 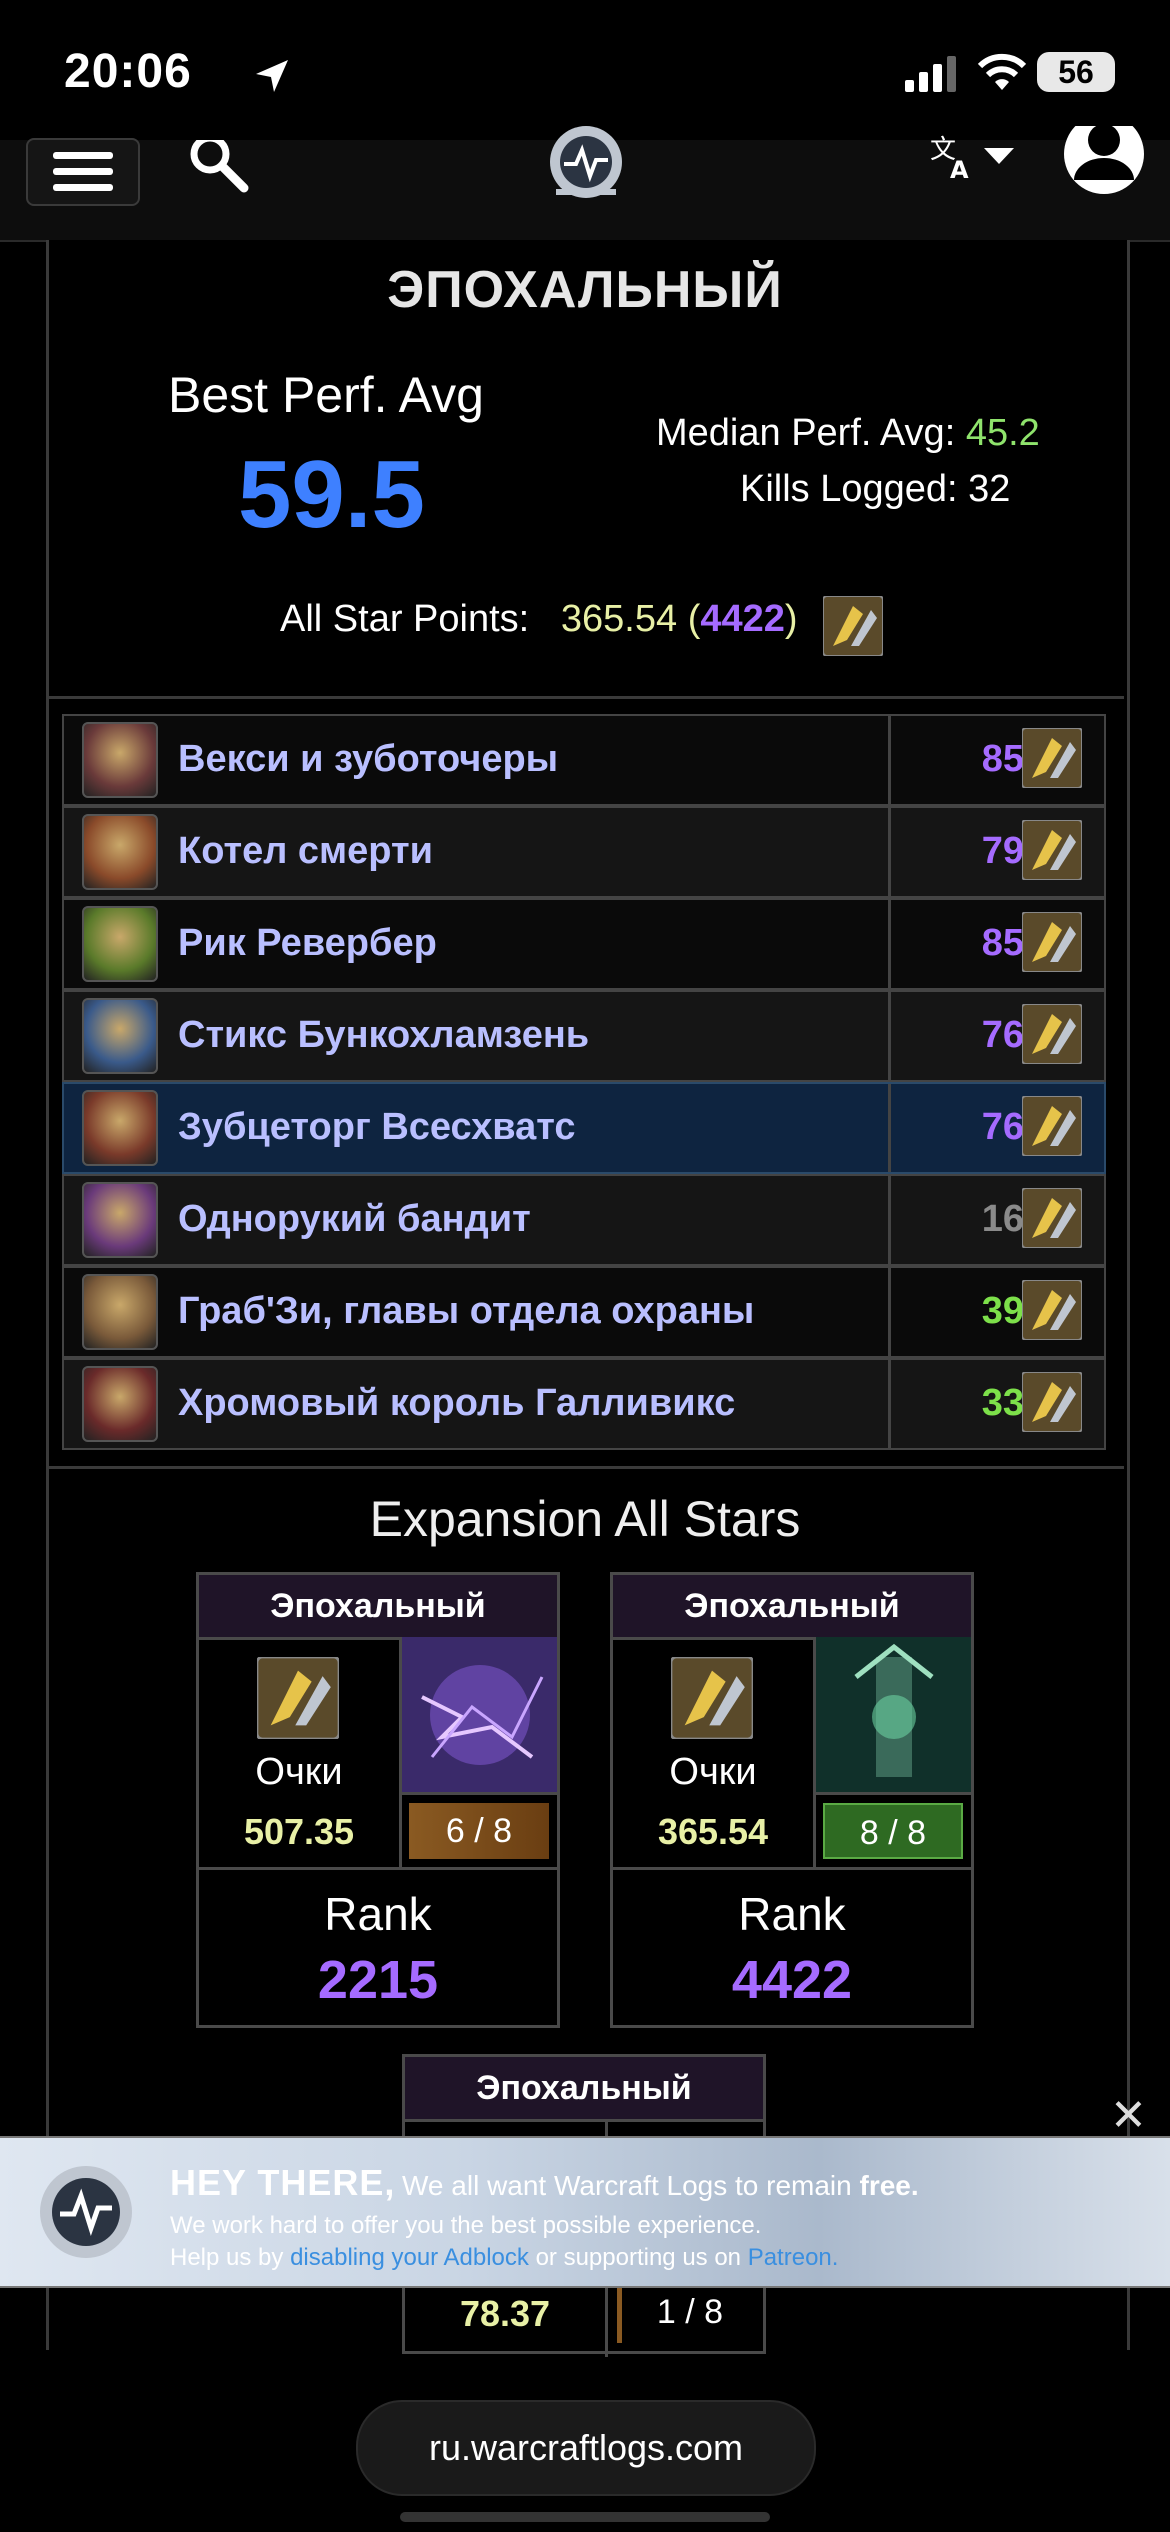 What do you see at coordinates (742, 619) in the screenshot?
I see `all-star-rank: 4422` at bounding box center [742, 619].